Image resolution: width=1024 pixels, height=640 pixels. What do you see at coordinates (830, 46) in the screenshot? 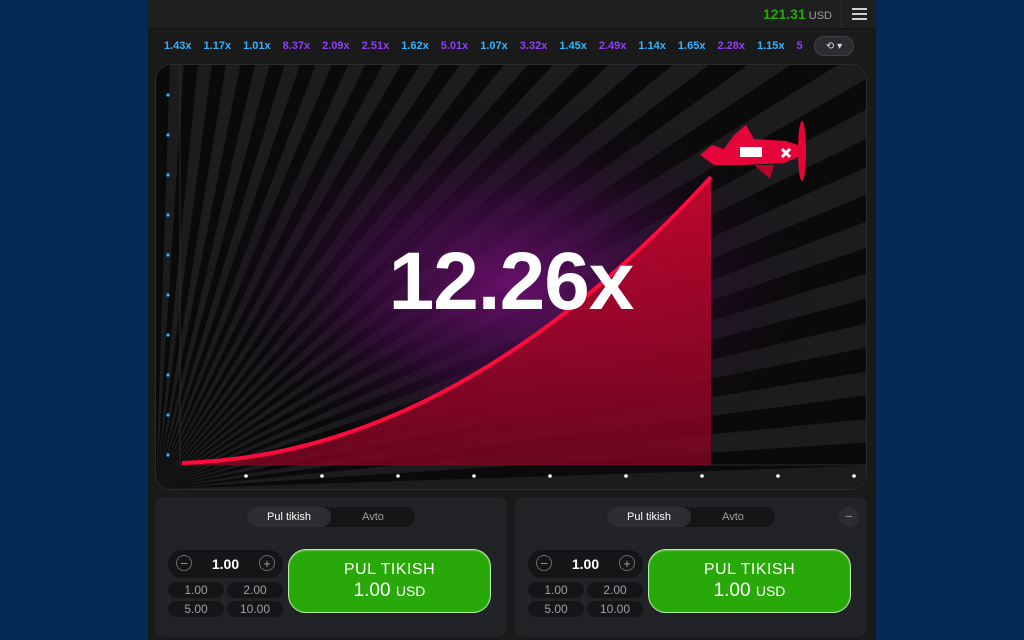
I see `history-icon: ⟲` at bounding box center [830, 46].